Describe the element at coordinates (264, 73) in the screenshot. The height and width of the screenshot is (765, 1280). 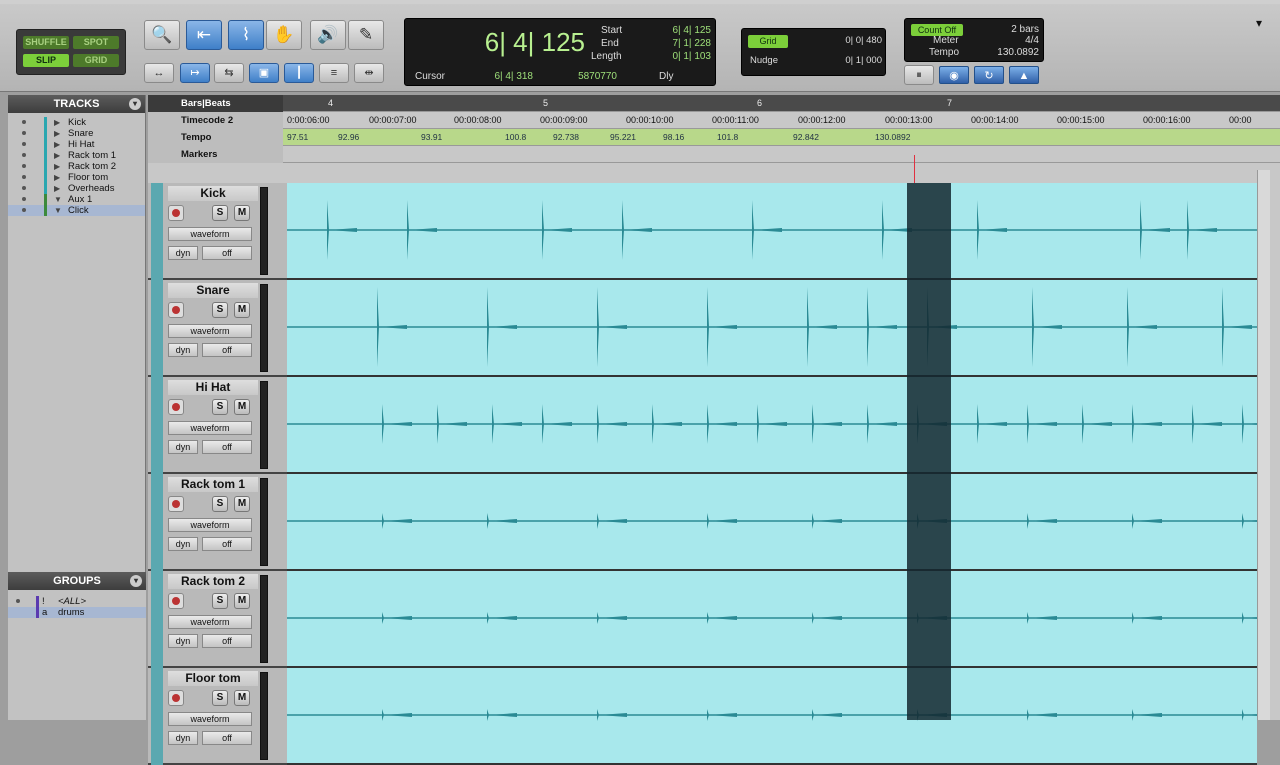
I see `link-track-icon: ▣` at that location.